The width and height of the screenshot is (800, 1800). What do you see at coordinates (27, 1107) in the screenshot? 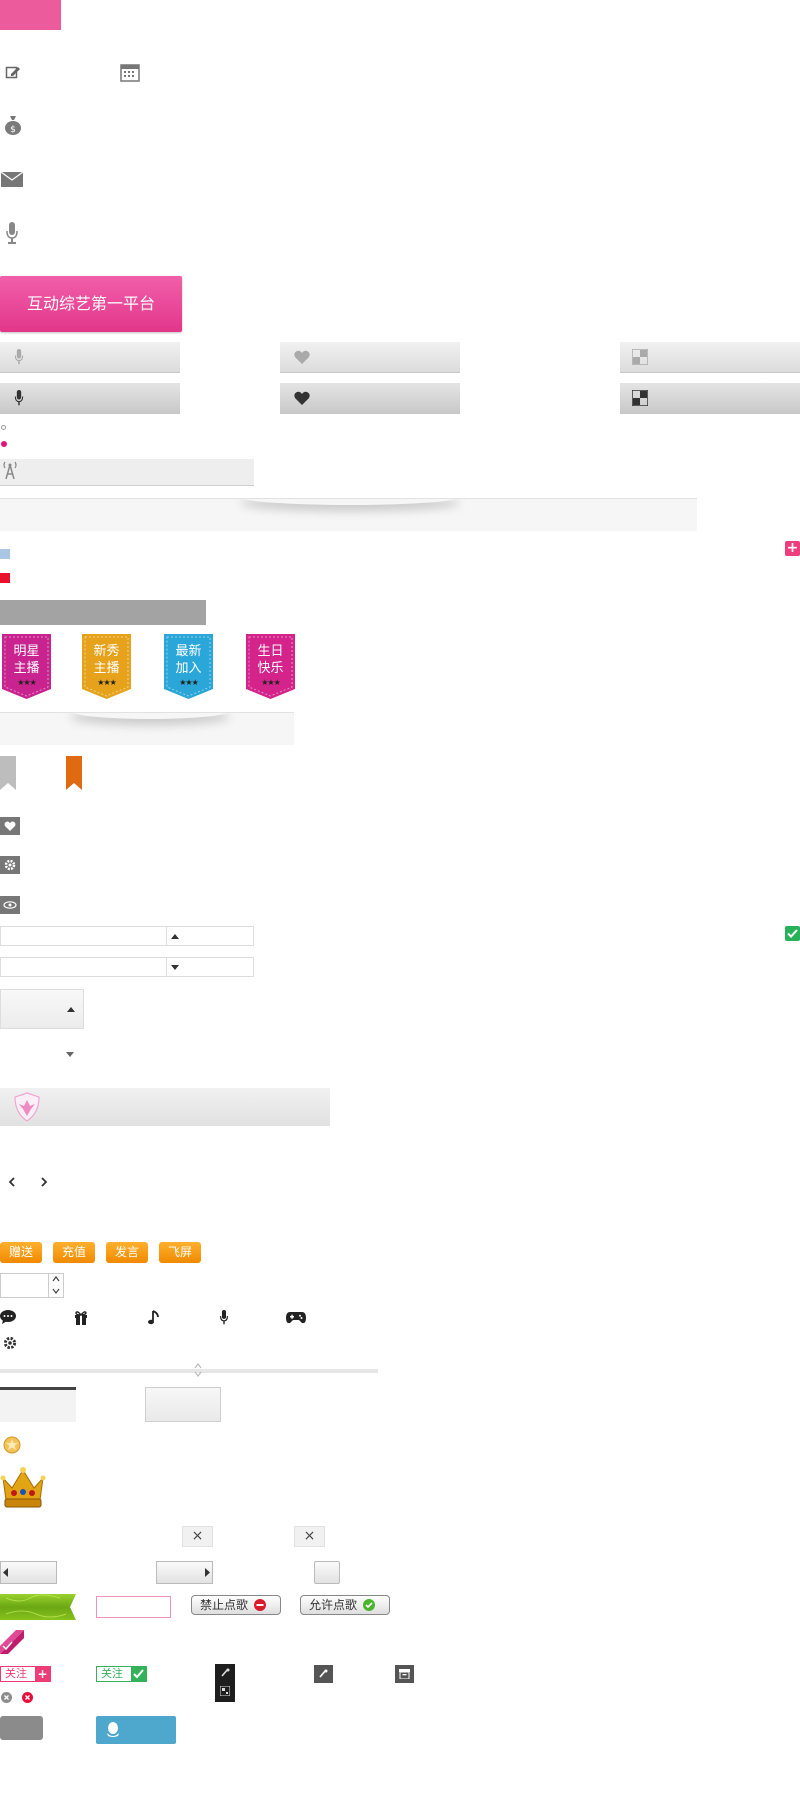
I see `shield-icon` at bounding box center [27, 1107].